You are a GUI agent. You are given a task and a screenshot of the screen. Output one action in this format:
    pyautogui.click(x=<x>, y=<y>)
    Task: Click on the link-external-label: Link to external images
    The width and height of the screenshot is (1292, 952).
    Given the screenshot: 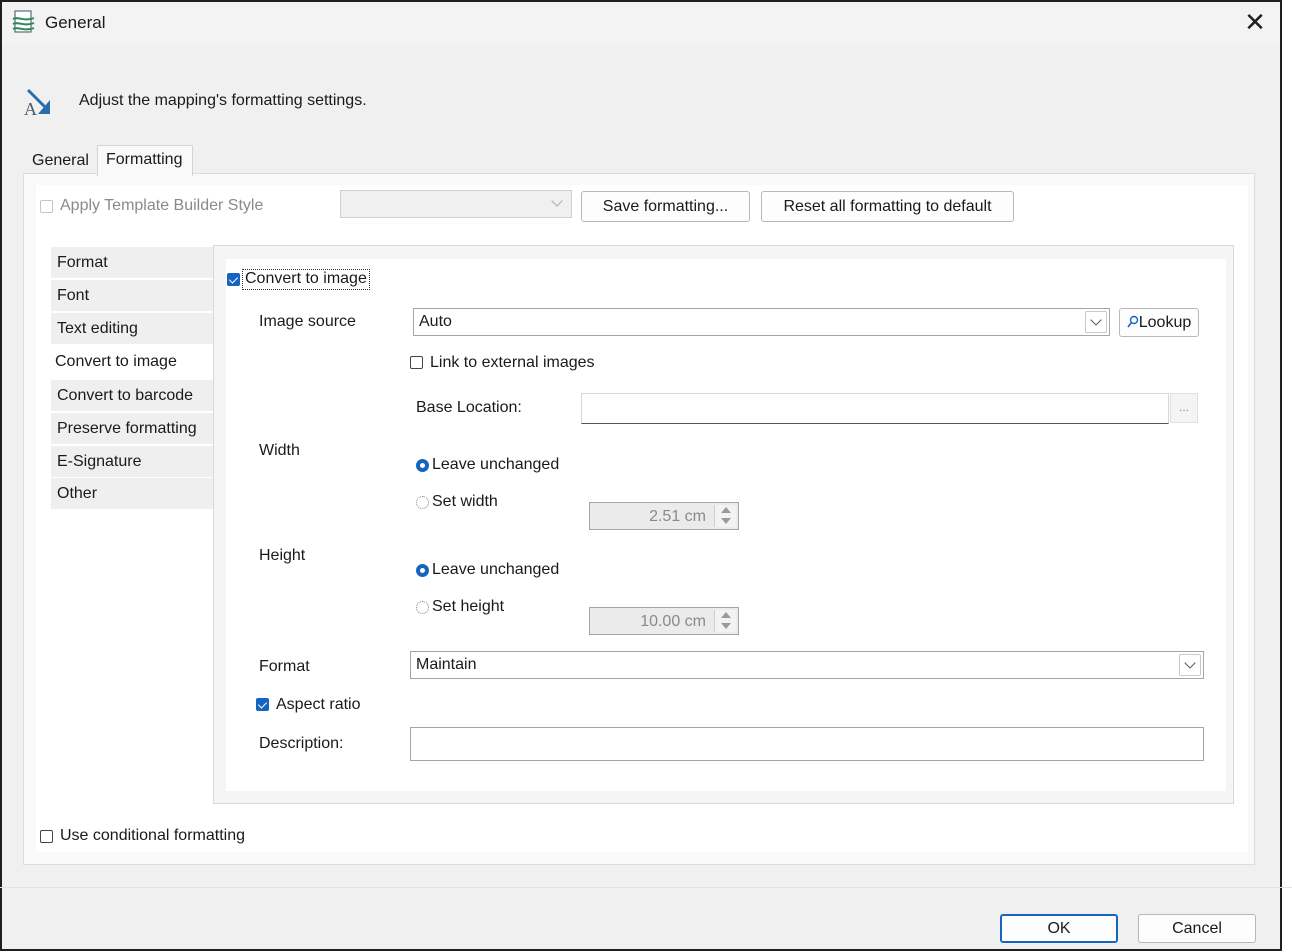 What is the action you would take?
    pyautogui.click(x=512, y=362)
    